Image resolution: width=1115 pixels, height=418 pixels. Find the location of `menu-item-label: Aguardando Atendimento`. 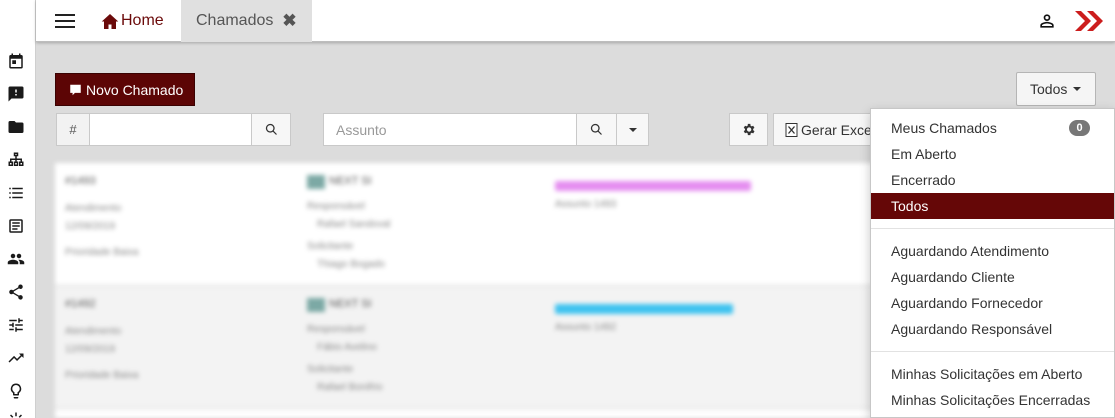

menu-item-label: Aguardando Atendimento is located at coordinates (970, 251).